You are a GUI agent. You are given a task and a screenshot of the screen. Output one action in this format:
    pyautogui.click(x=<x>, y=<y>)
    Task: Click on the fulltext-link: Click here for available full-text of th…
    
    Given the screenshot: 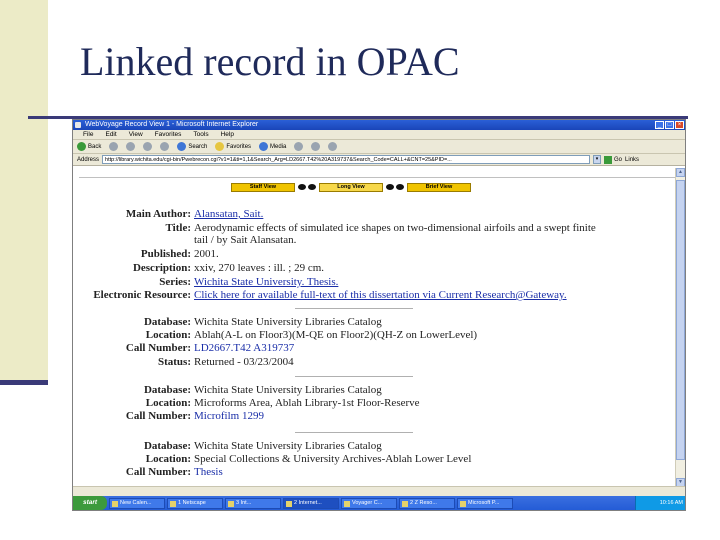 What is the action you would take?
    pyautogui.click(x=380, y=295)
    